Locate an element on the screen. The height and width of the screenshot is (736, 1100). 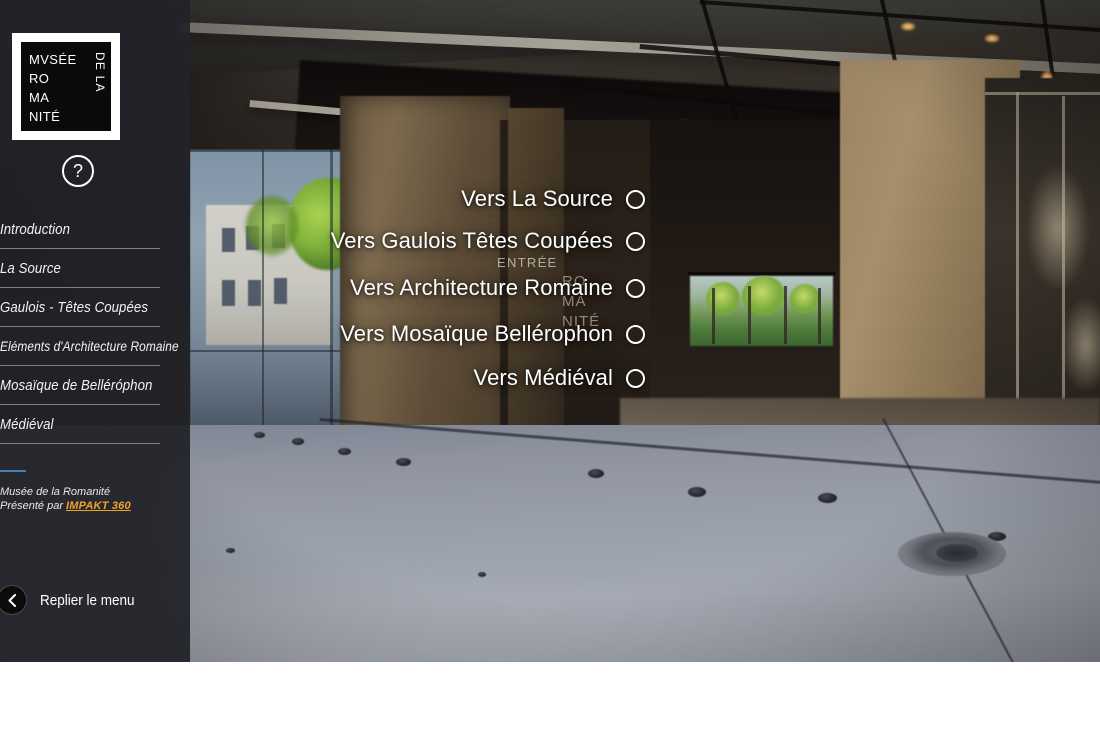
museum-logo: MVSÉE RO MA NITÉ DE LA is located at coordinates (66, 86).